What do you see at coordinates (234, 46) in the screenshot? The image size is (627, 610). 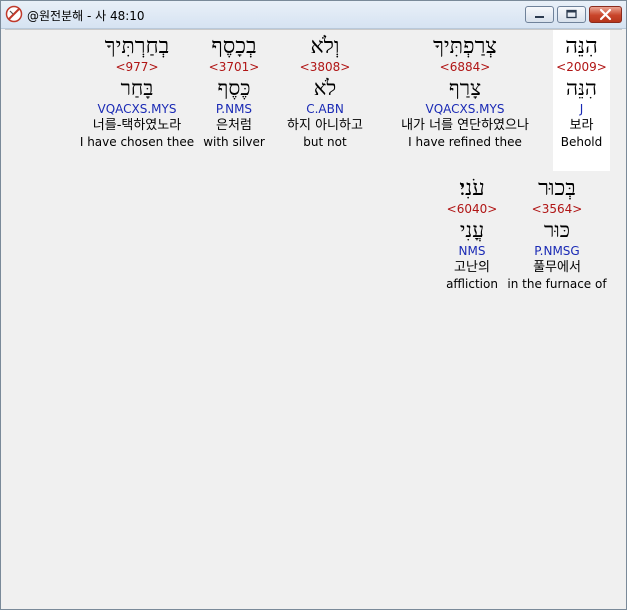 I see `hebrew-word: בְכָסֶף` at bounding box center [234, 46].